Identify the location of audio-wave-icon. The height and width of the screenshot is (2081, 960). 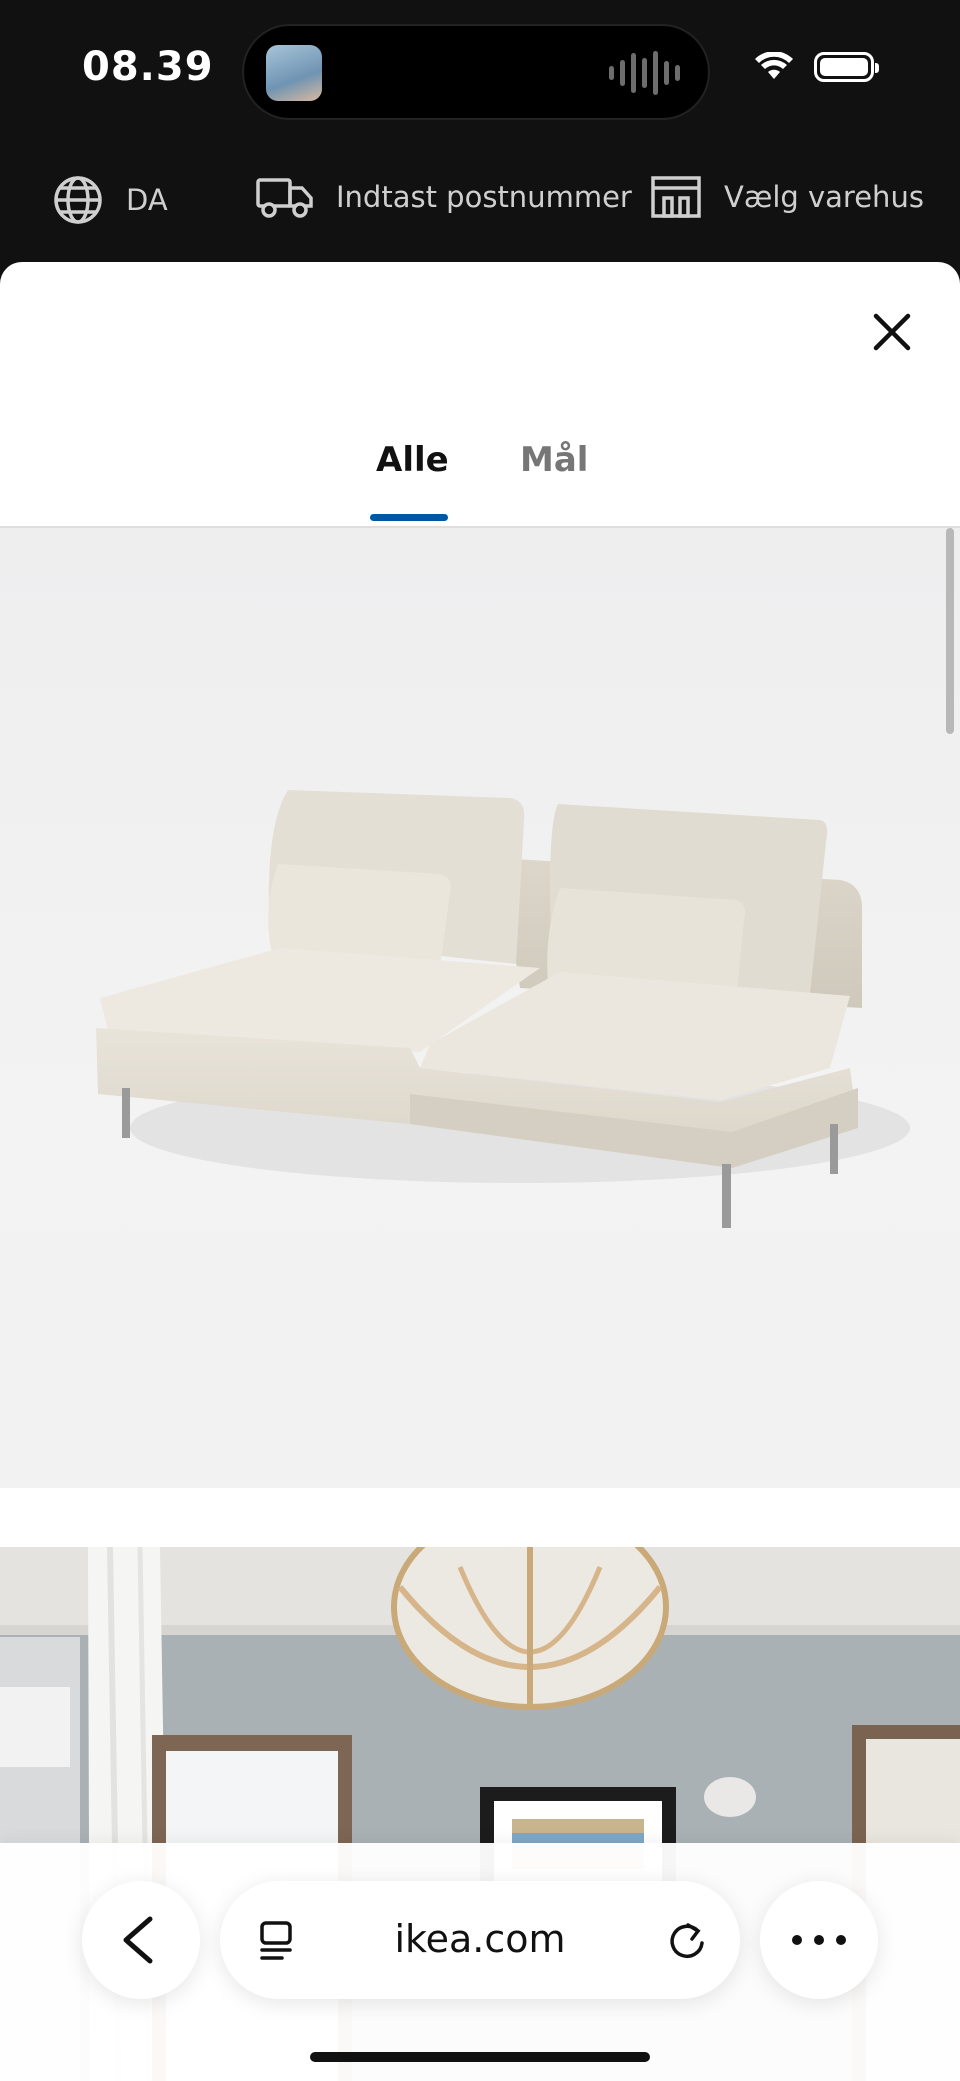
(644, 73).